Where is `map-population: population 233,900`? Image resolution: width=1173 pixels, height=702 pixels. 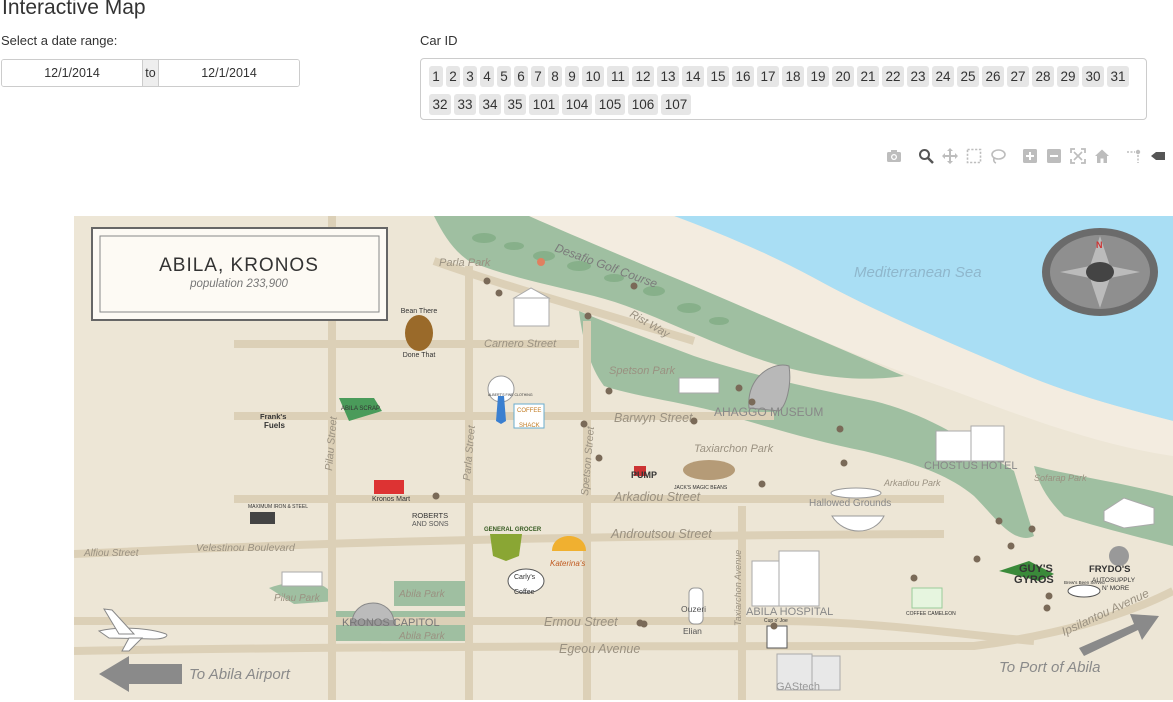
map-population: population 233,900 is located at coordinates (238, 284).